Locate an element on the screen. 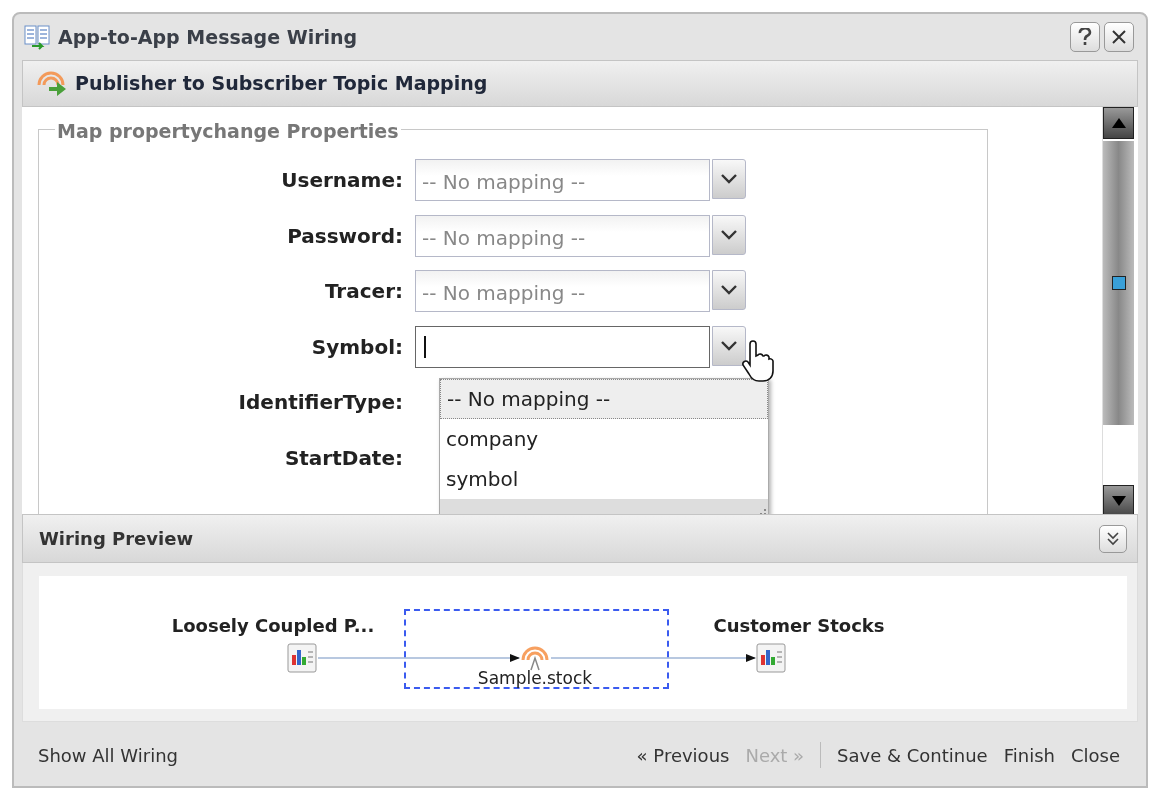 This screenshot has height=796, width=1154. resize-grip-icon is located at coordinates (763, 510).